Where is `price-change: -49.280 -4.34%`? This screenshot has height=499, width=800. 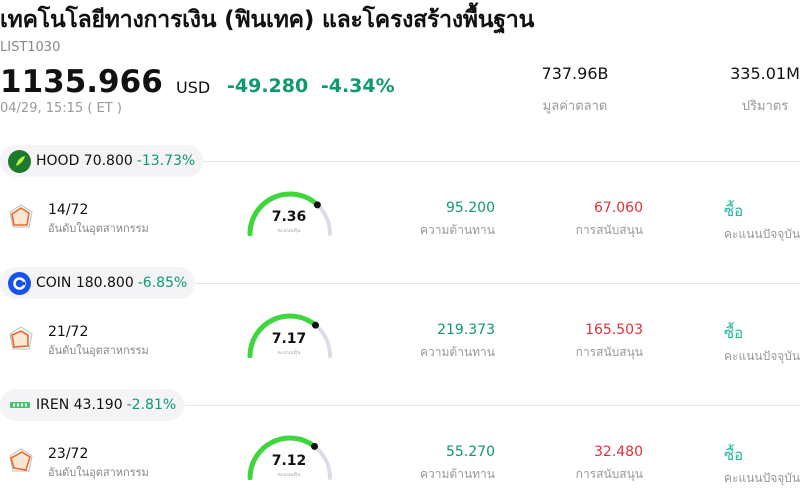 price-change: -49.280 -4.34% is located at coordinates (311, 86).